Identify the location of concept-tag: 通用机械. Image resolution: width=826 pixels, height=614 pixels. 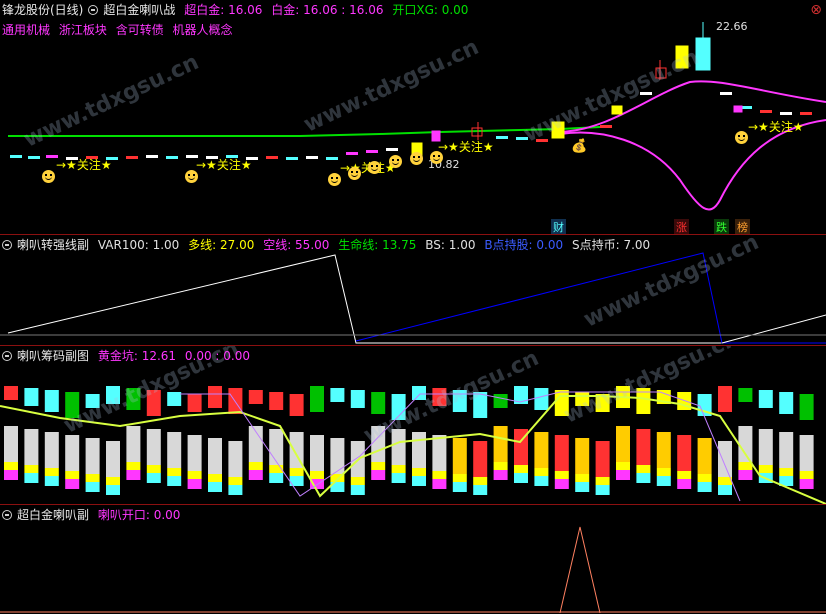
(26, 30).